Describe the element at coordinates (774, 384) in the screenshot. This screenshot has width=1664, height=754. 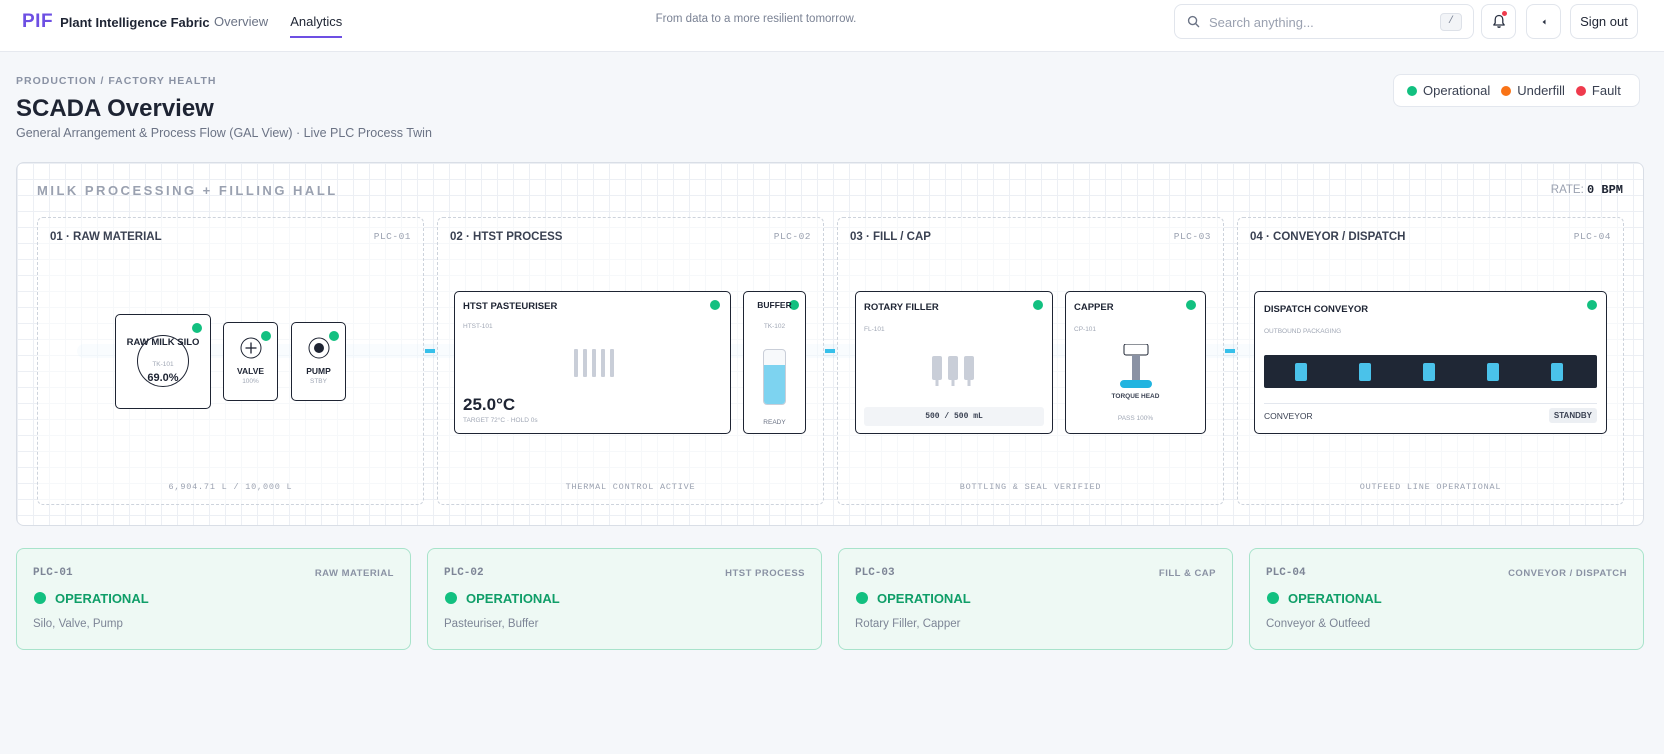
I see `buffer-level-fill` at that location.